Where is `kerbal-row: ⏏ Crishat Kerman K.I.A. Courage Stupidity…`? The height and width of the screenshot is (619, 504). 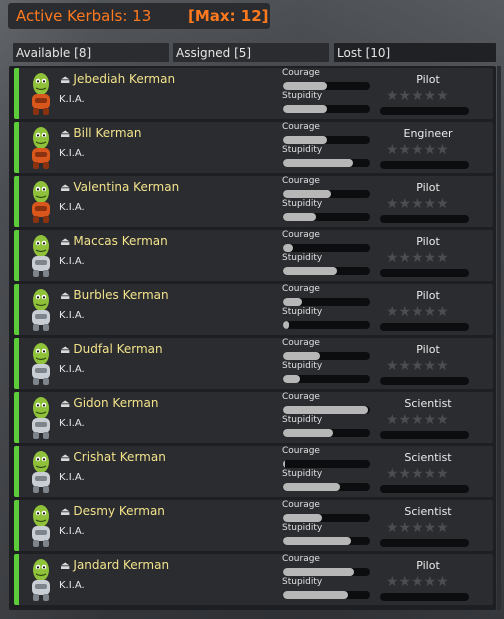
kerbal-row: ⏏ Crishat Kerman K.I.A. Courage Stupidity… is located at coordinates (253, 471).